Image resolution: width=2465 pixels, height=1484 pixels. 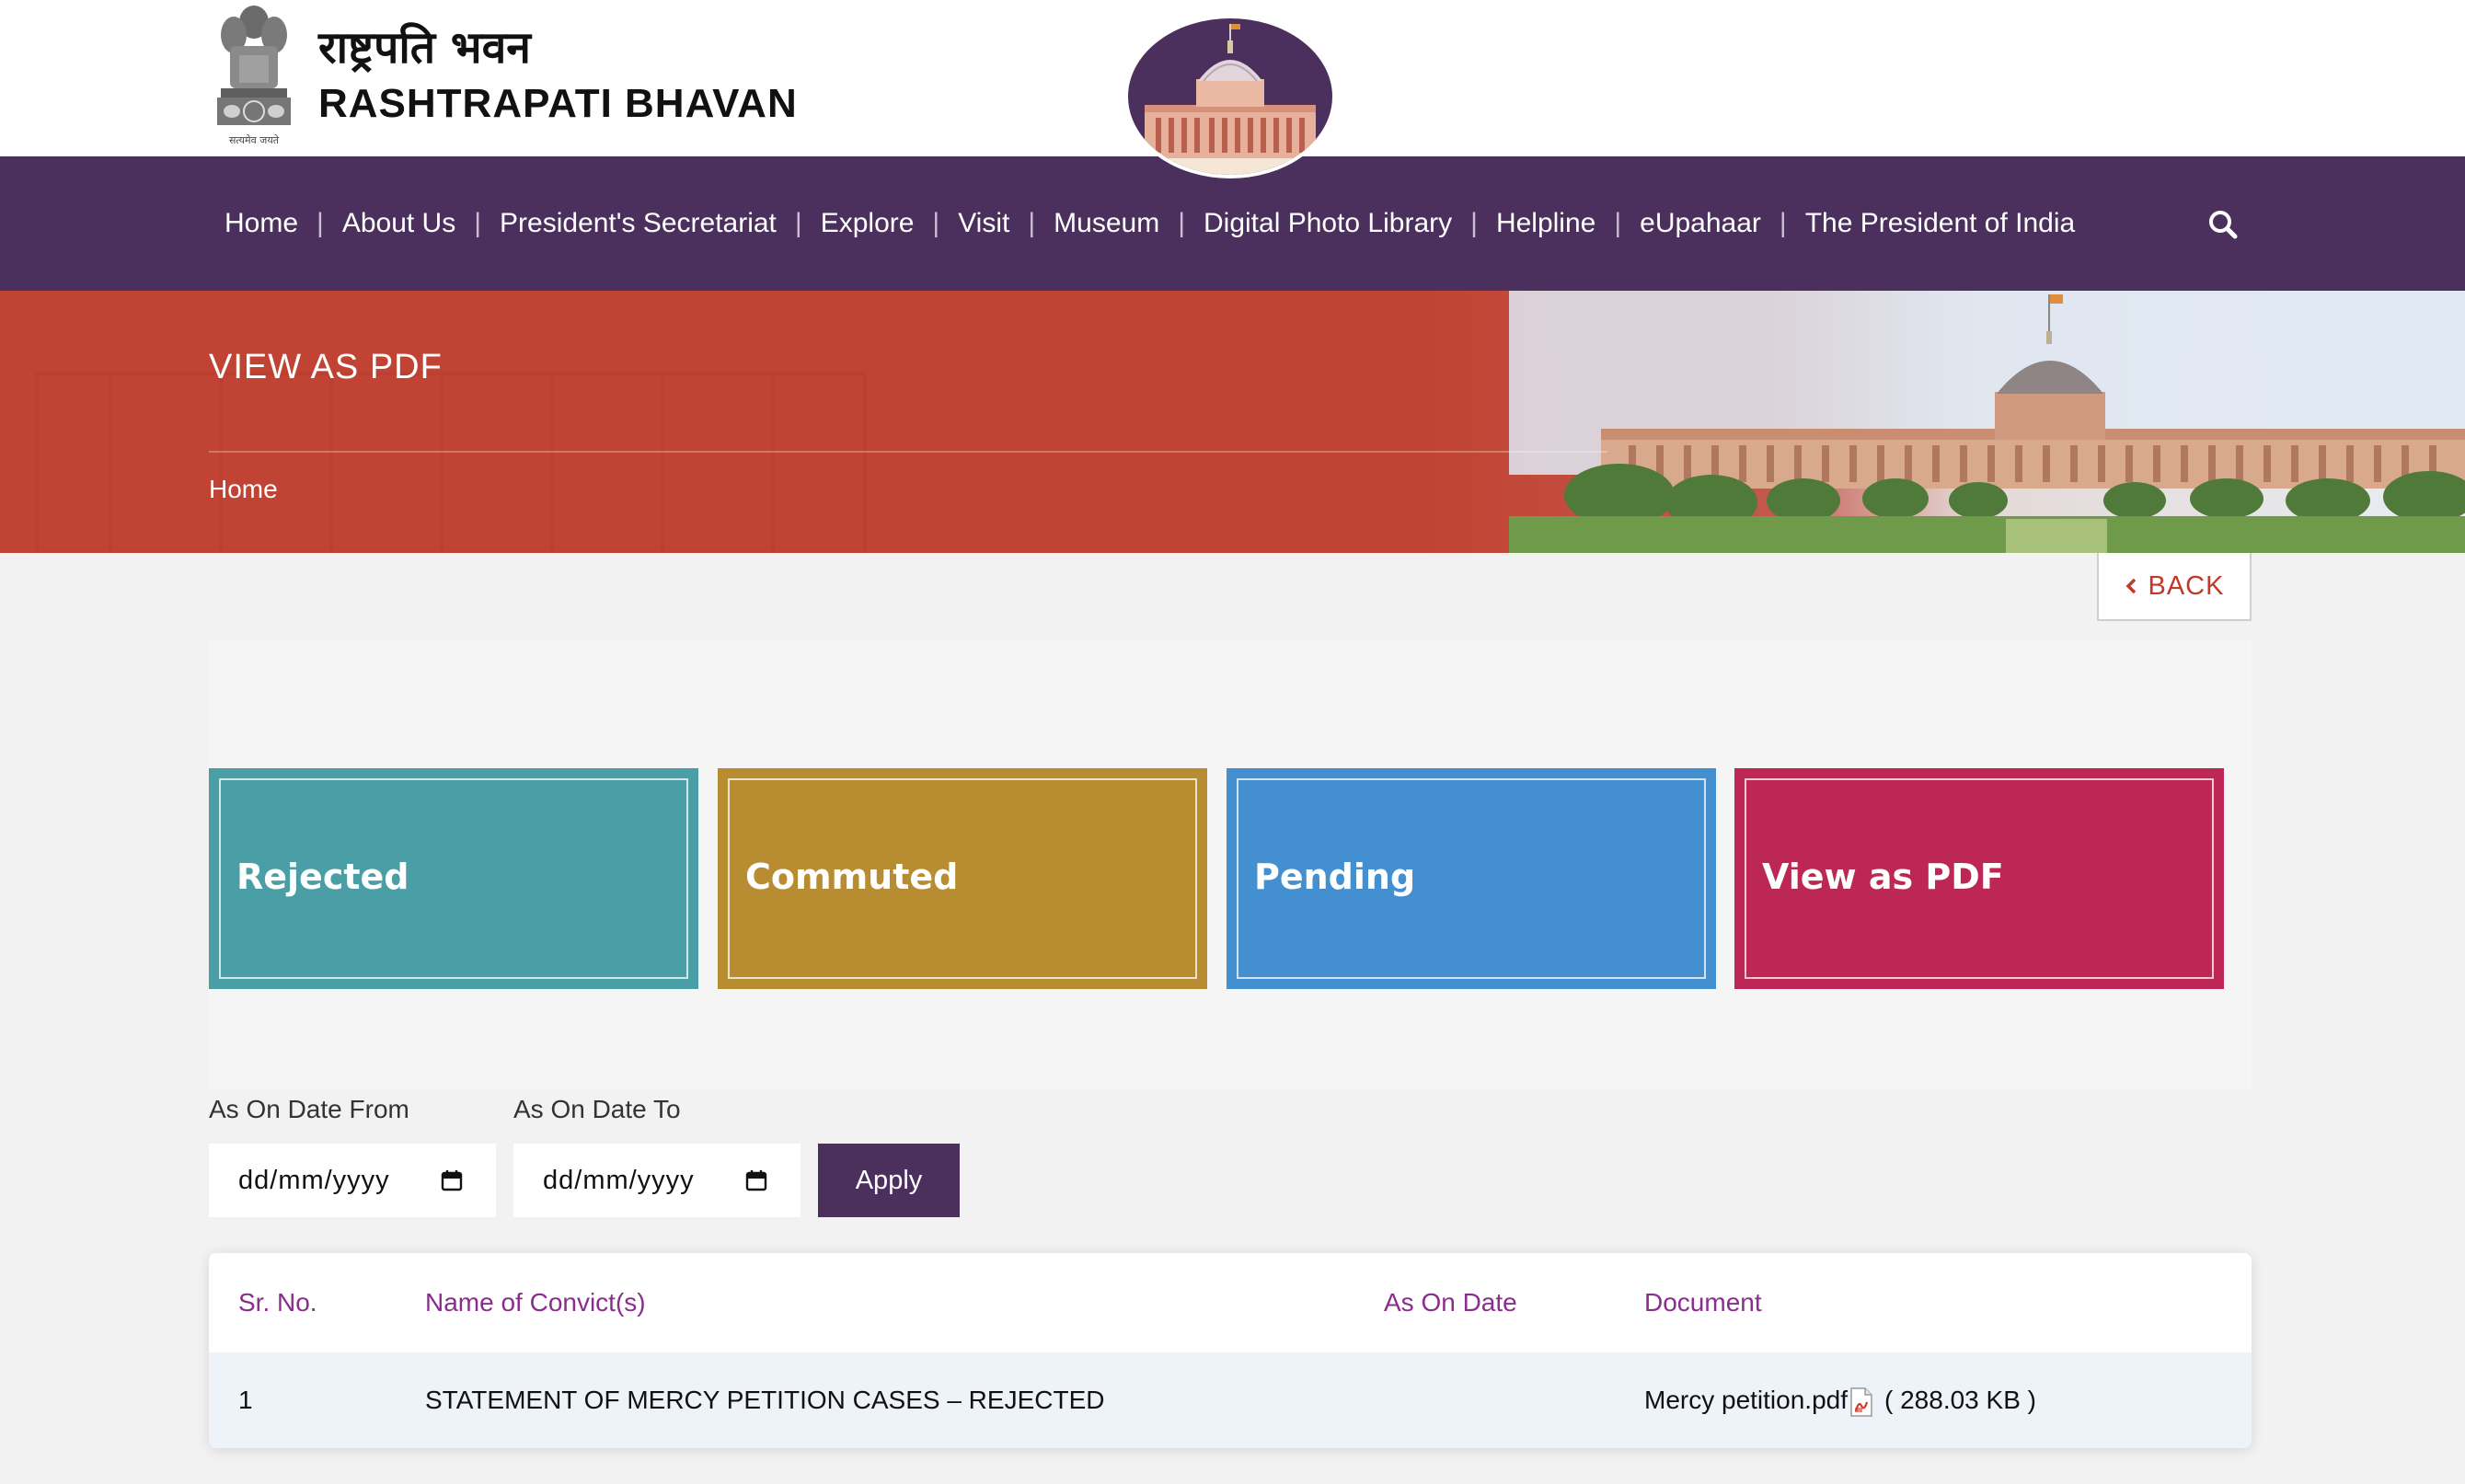 I want to click on column-header-name: Name of Convict(s), so click(x=535, y=1302).